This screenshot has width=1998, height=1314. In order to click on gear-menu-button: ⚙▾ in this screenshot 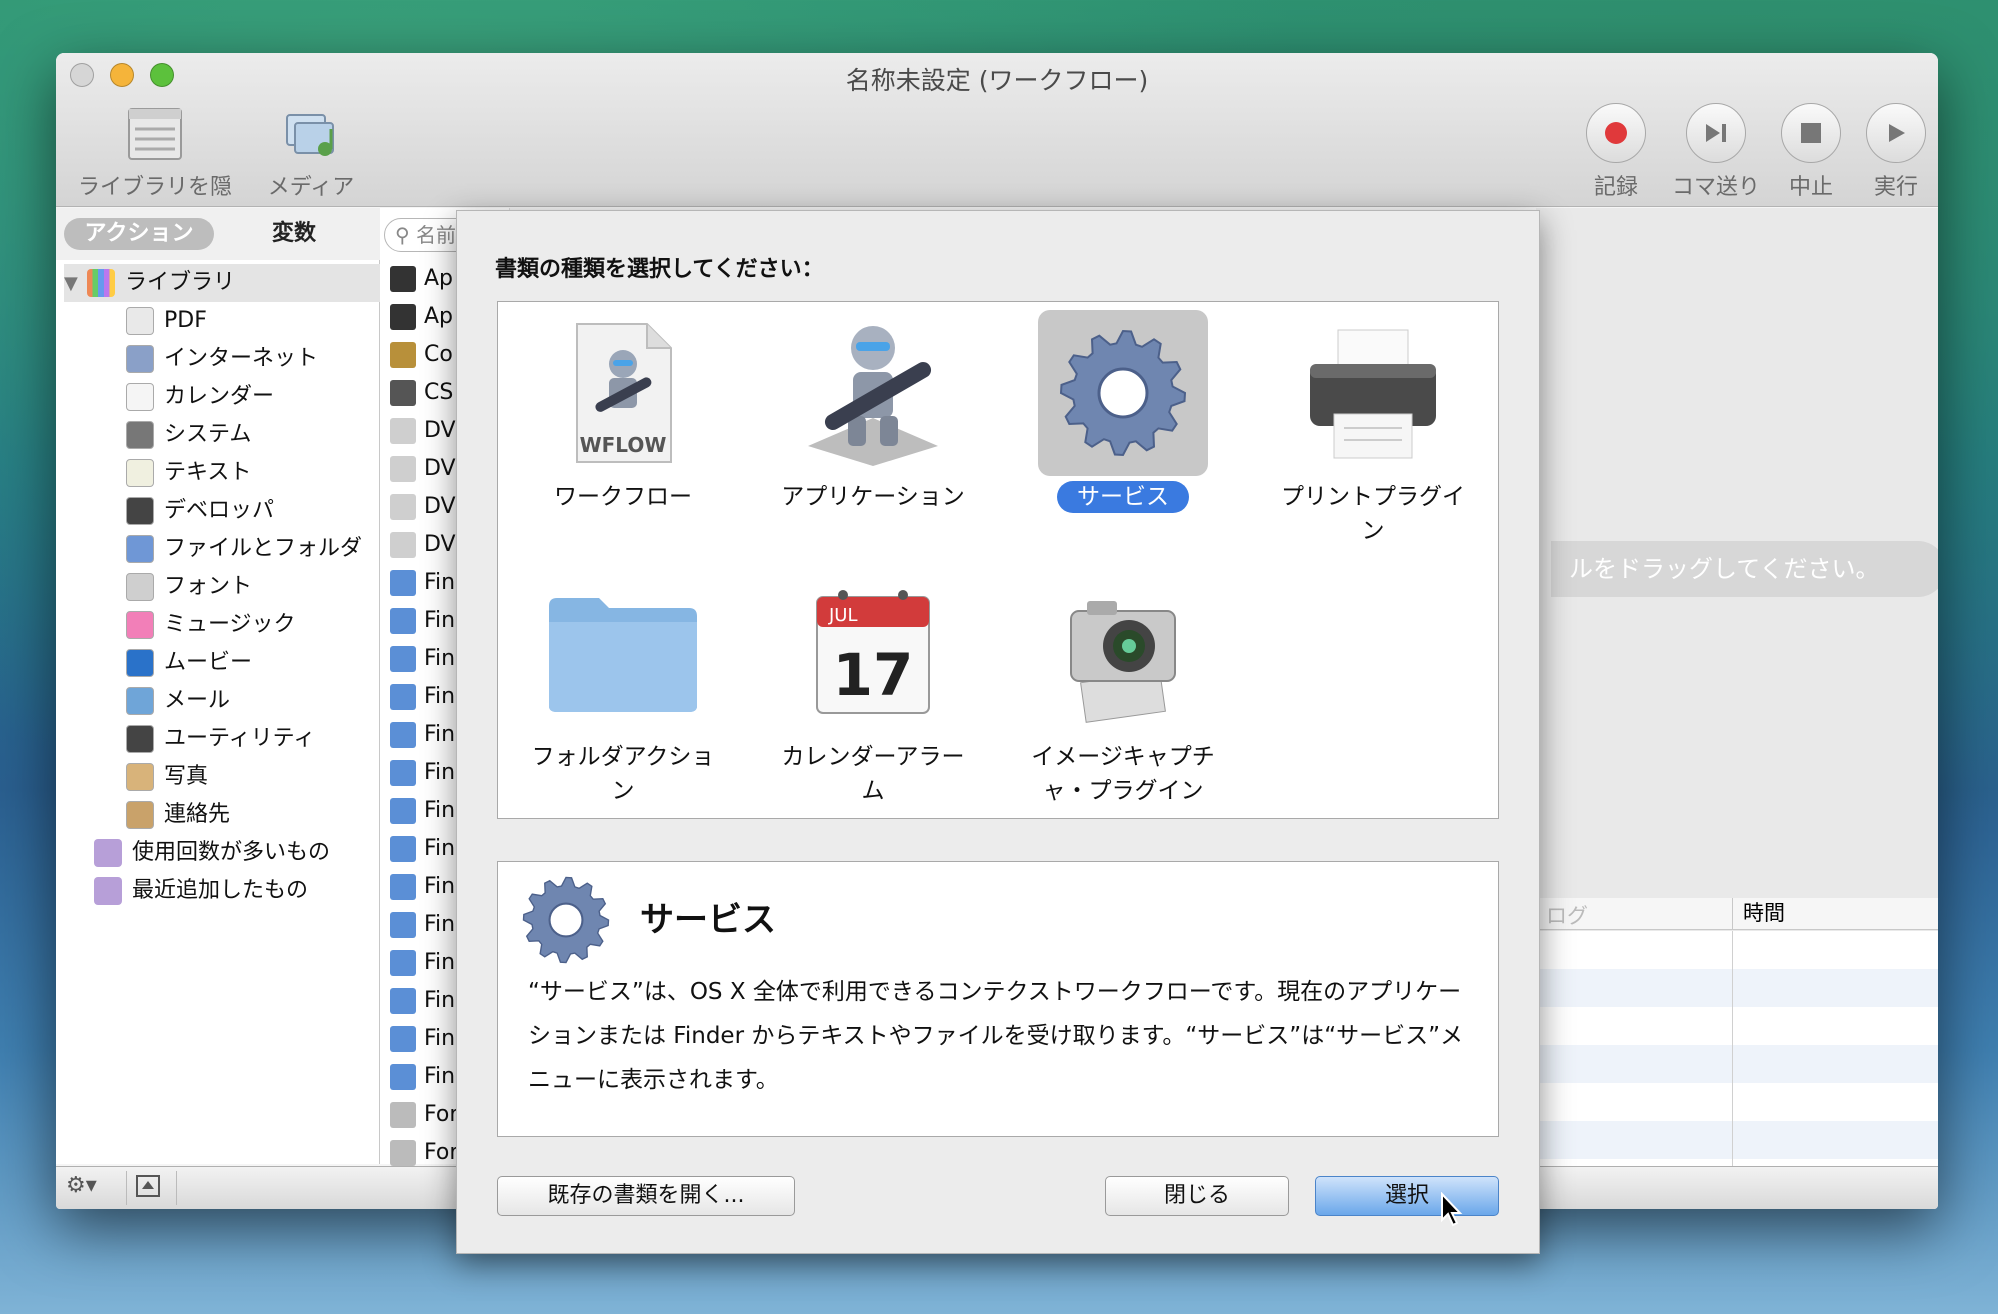, I will do `click(81, 1185)`.